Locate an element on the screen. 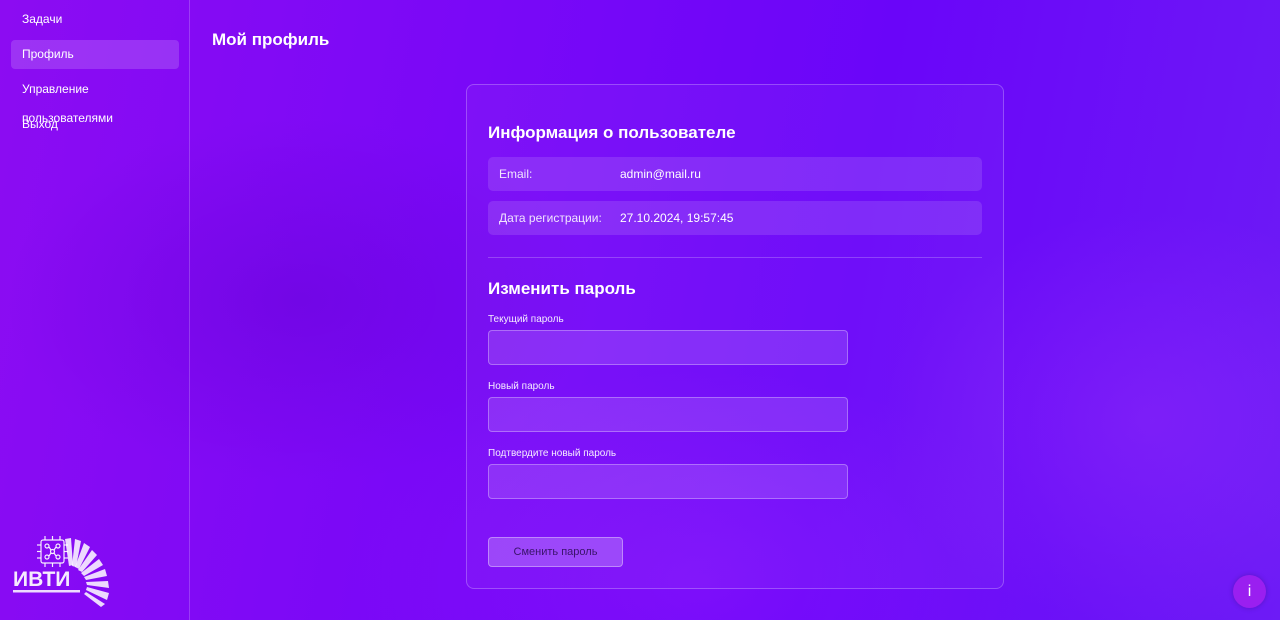  sidebar-item-logout: Выход is located at coordinates (95, 124).